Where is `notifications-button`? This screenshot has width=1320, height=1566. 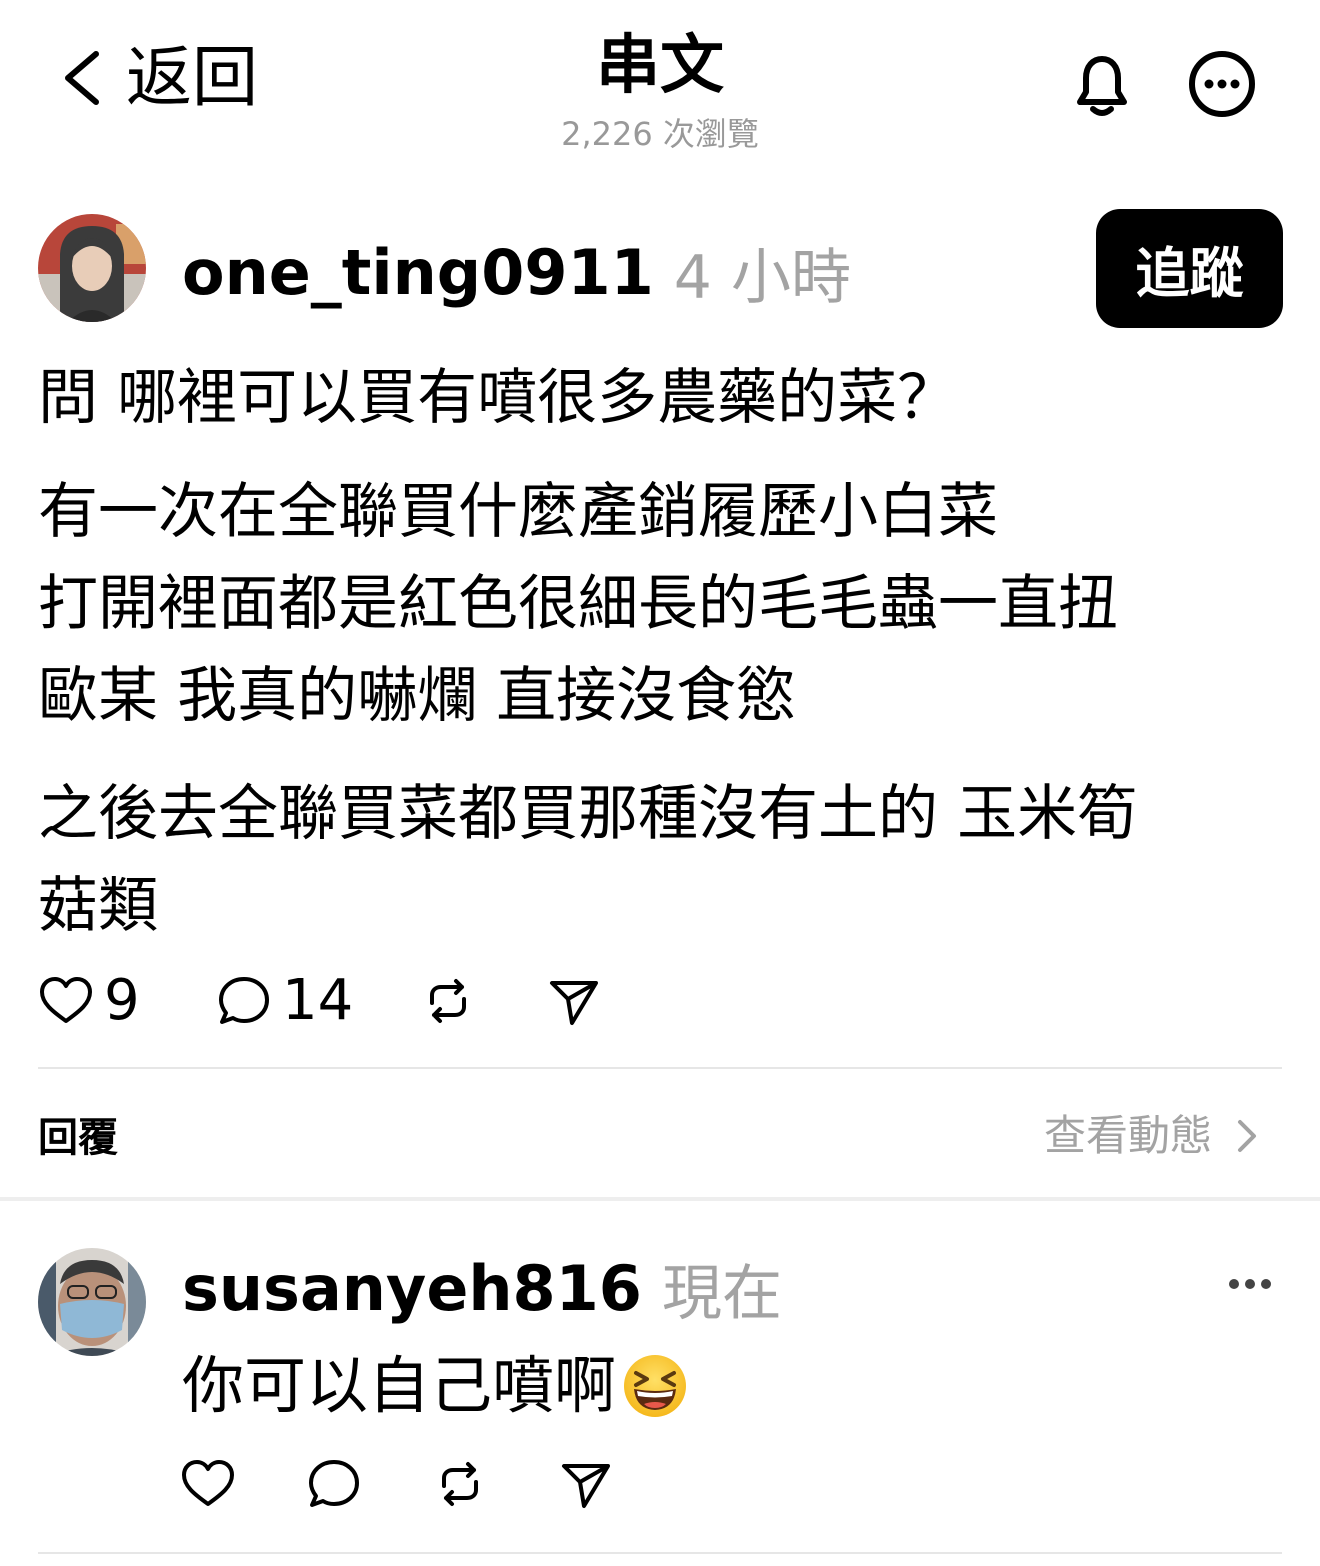
notifications-button is located at coordinates (1102, 84).